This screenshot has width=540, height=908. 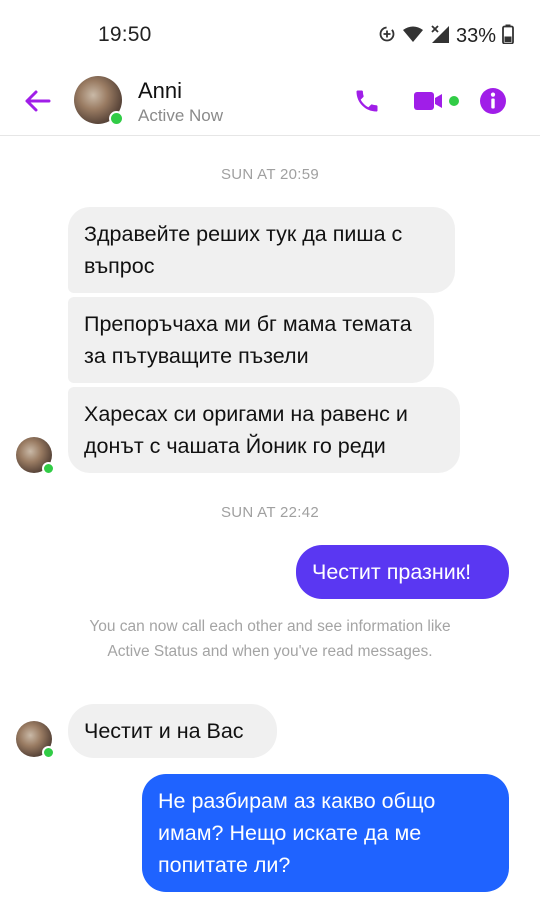 What do you see at coordinates (270, 100) in the screenshot?
I see `conversation-header: Anni Active Now` at bounding box center [270, 100].